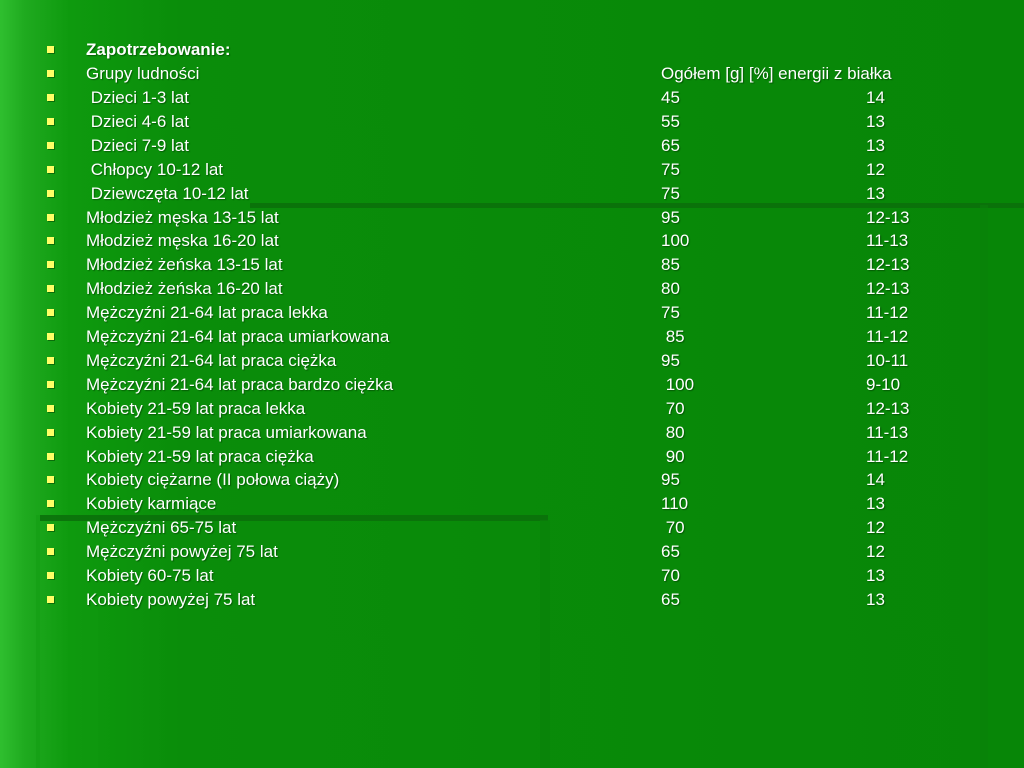 This screenshot has width=1024, height=768. Describe the element at coordinates (512, 170) in the screenshot. I see `table-row: Chłopcy 10-12 lat 75 12` at that location.